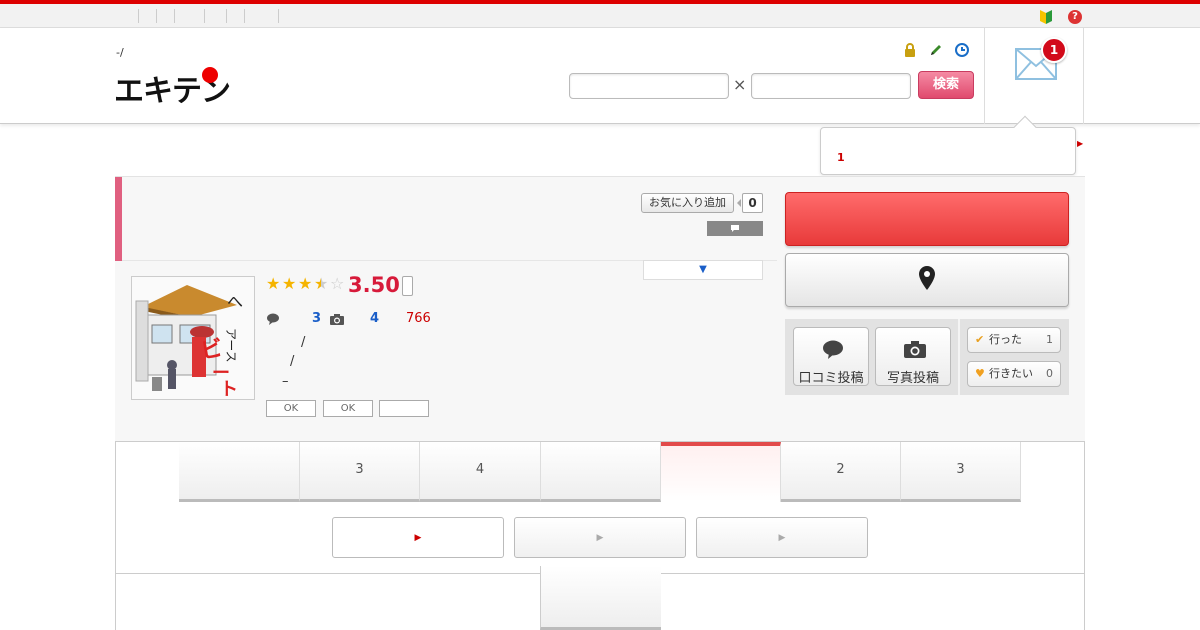  What do you see at coordinates (1034, 76) in the screenshot?
I see `mail-notification-box: 1` at bounding box center [1034, 76].